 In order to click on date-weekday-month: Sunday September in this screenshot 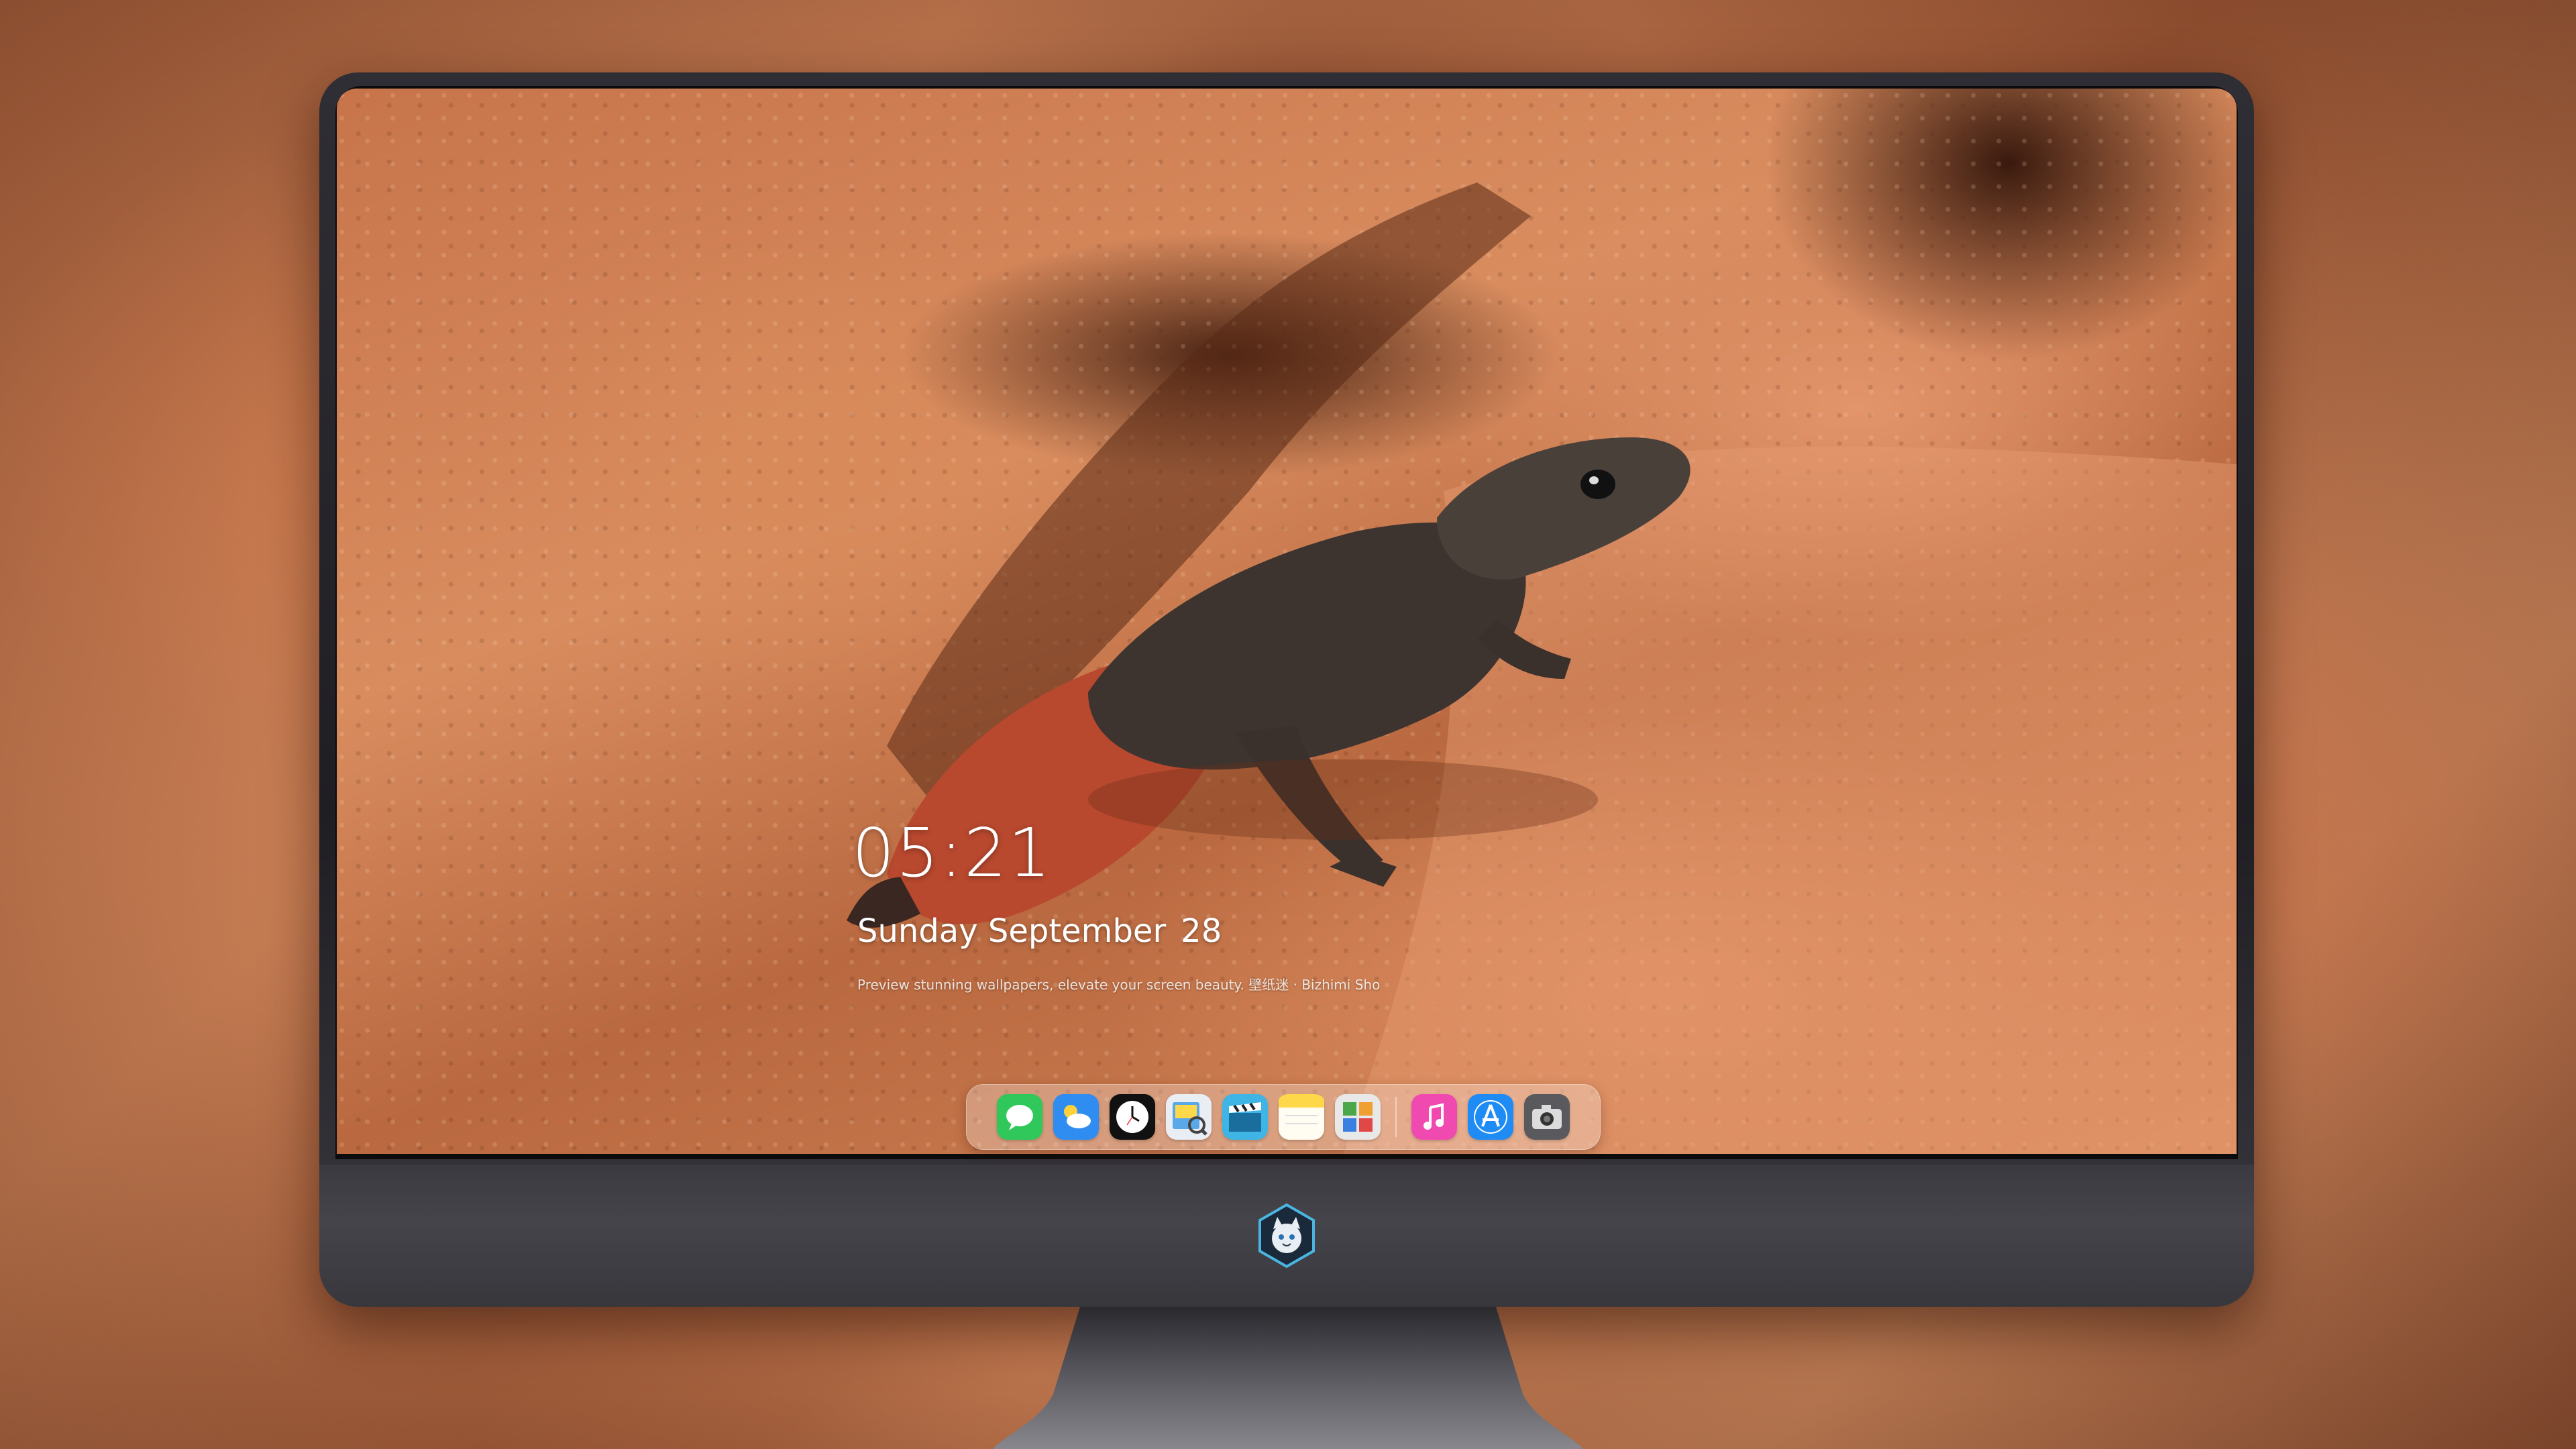, I will do `click(1012, 931)`.